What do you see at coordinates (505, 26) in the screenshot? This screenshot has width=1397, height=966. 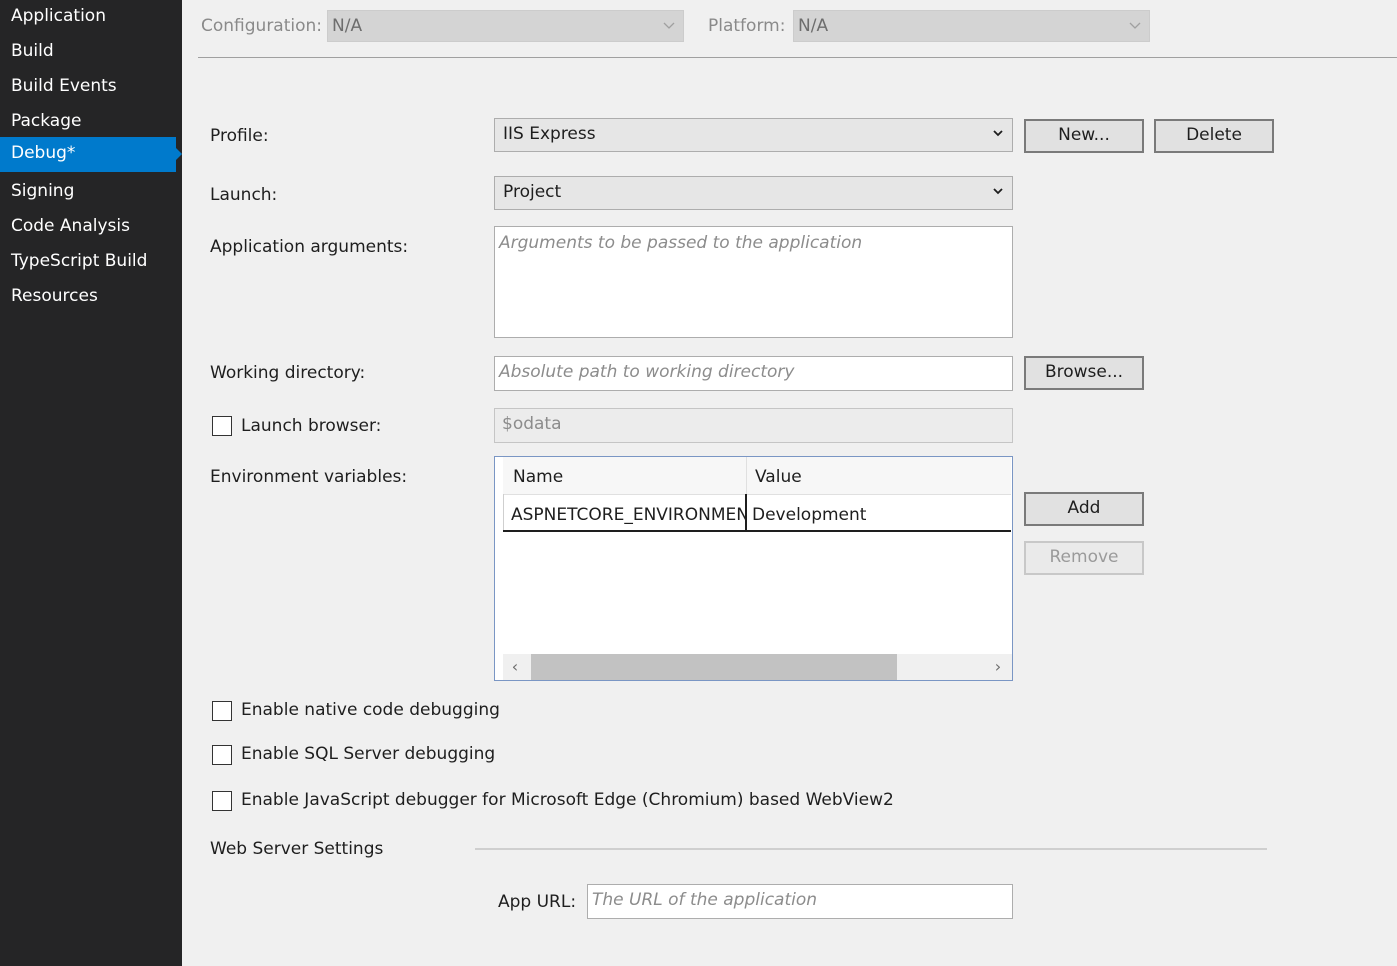 I see `configuration-select: N/A` at bounding box center [505, 26].